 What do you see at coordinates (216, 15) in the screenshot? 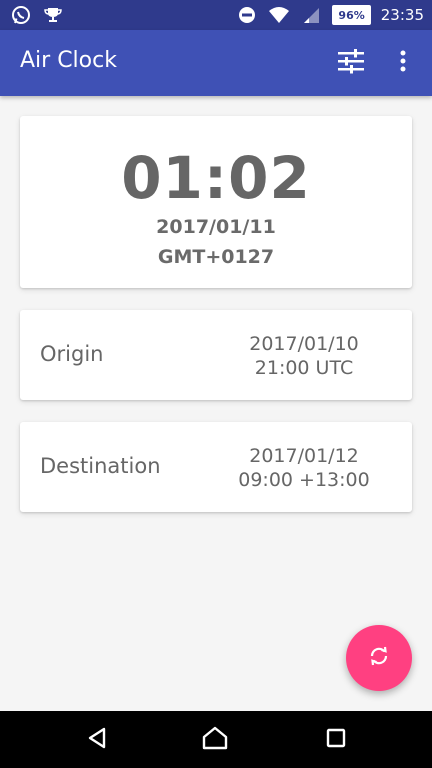
I see `status-bar: 96% 23:35` at bounding box center [216, 15].